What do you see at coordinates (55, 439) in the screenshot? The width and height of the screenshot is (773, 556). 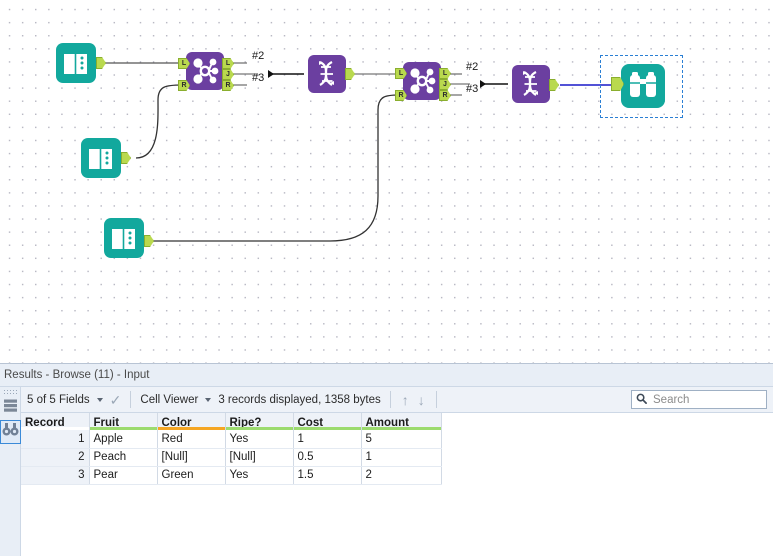 I see `cell-record: 1` at bounding box center [55, 439].